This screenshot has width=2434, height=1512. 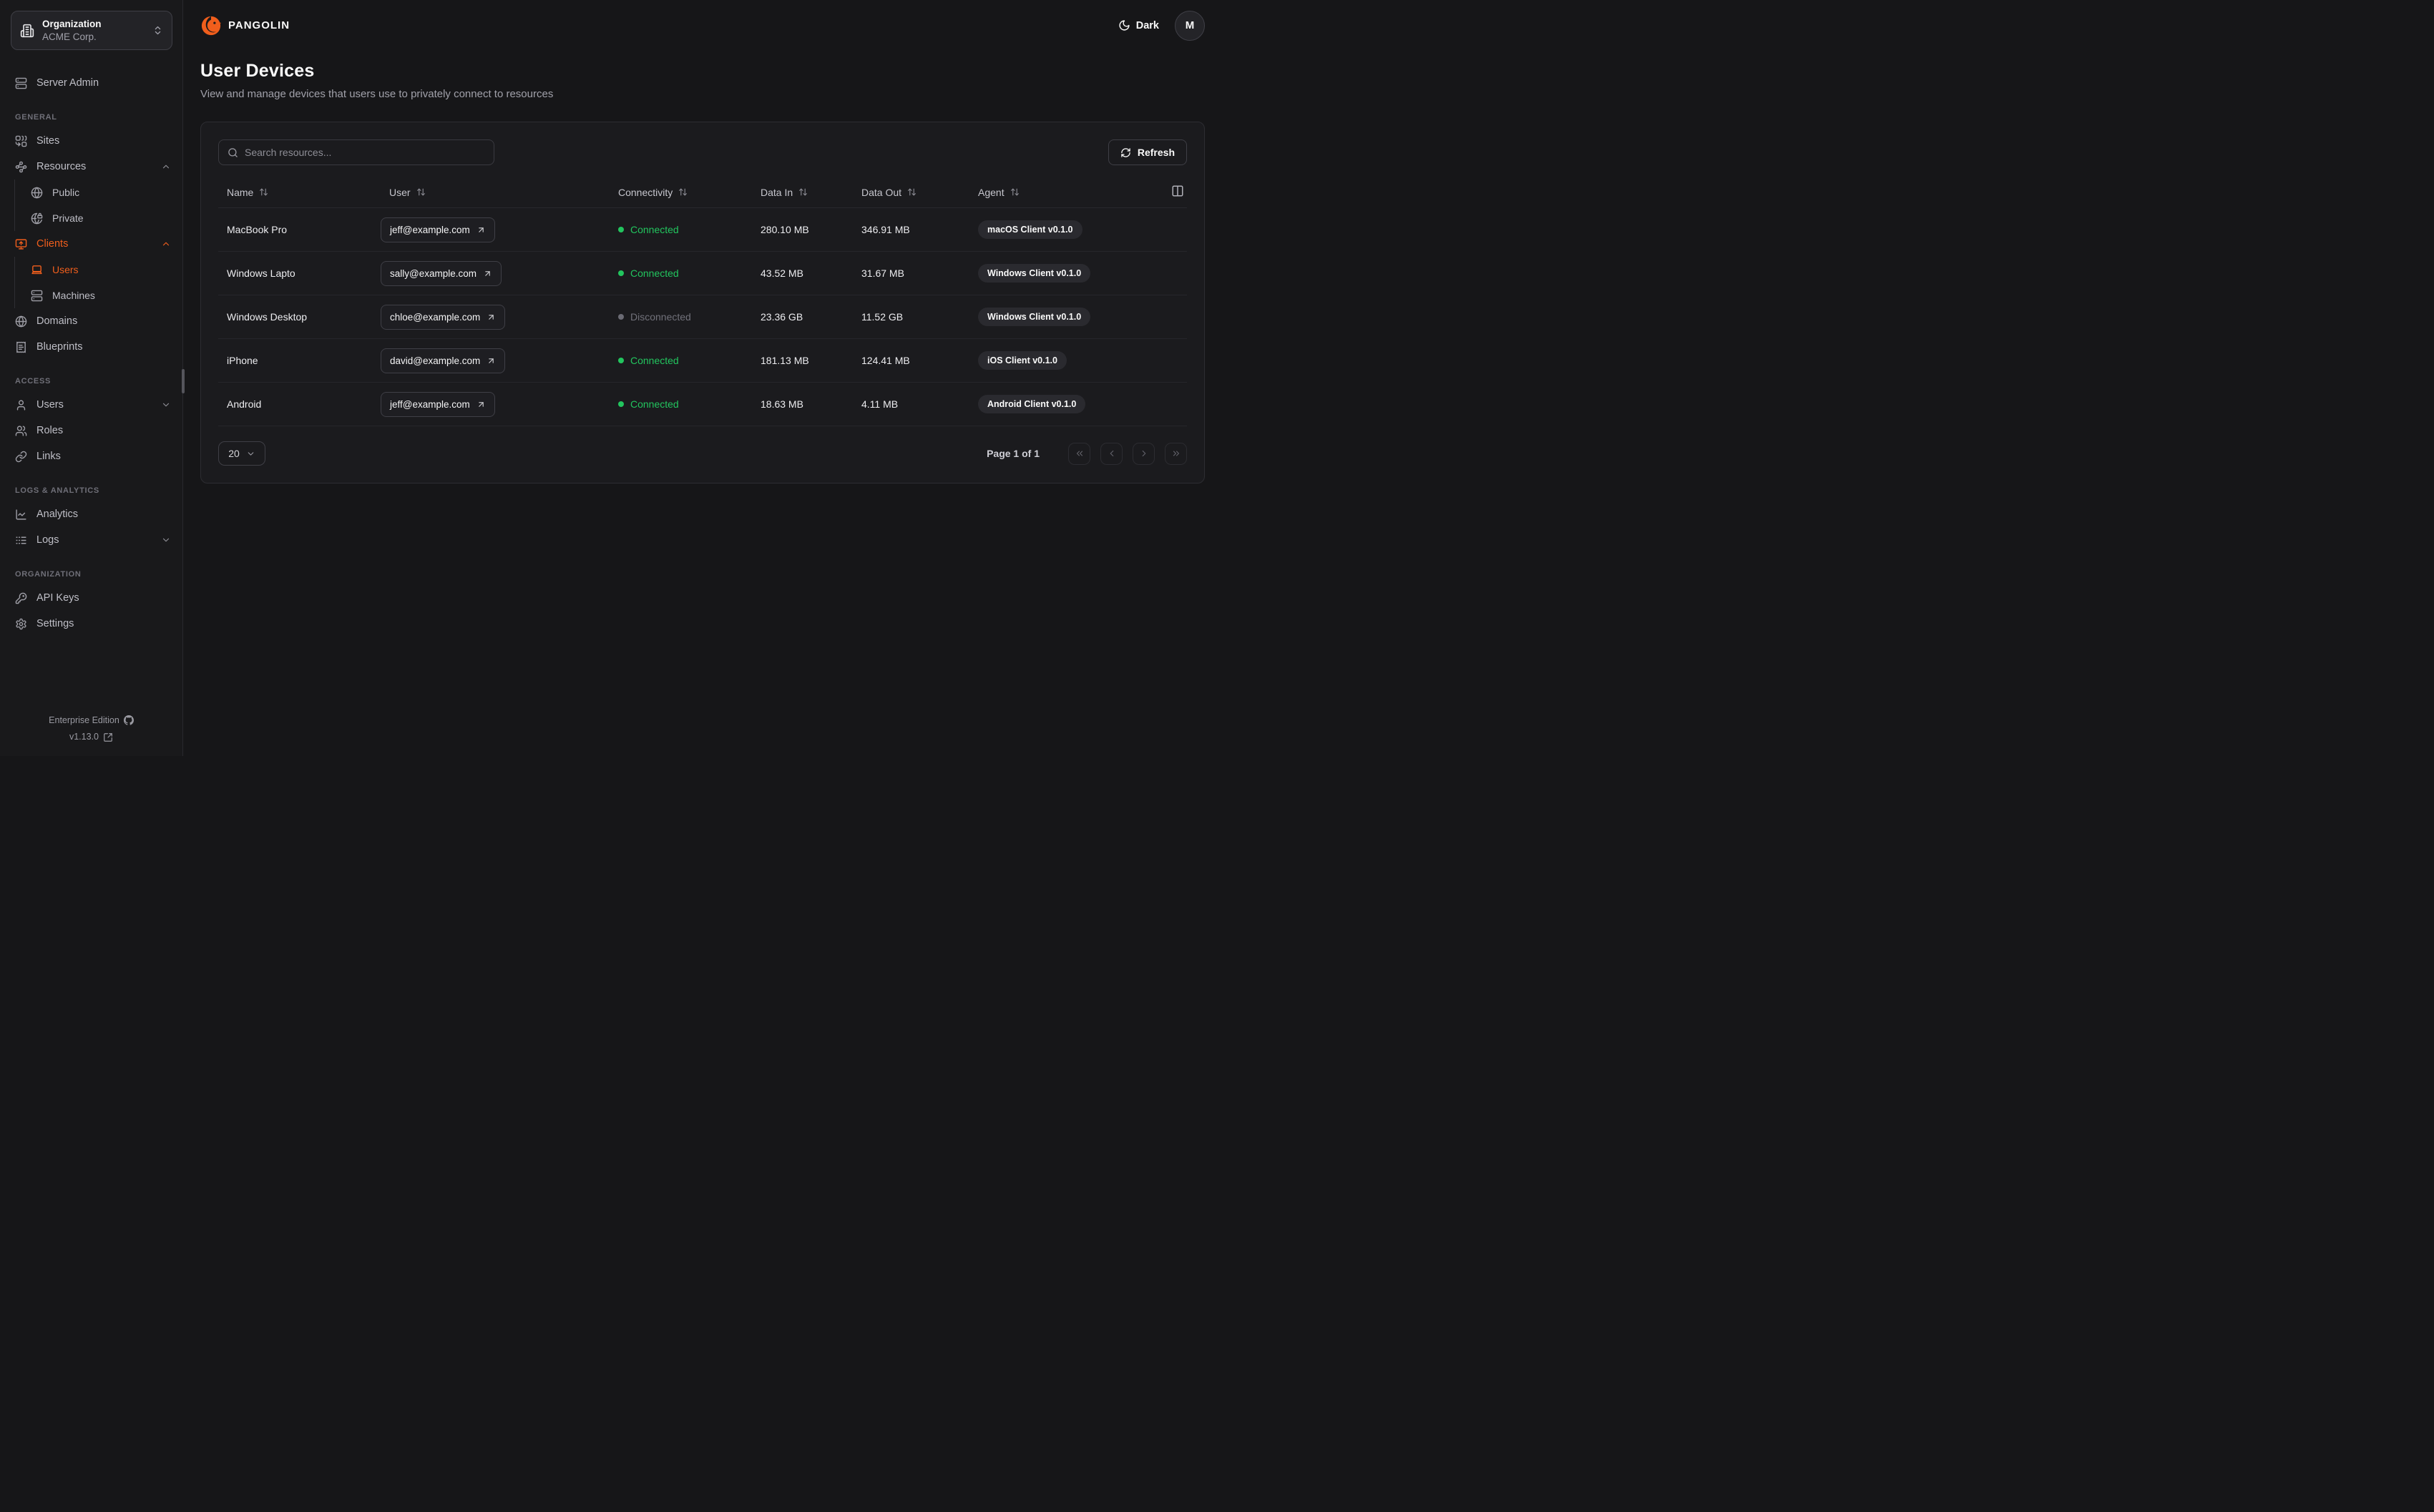 I want to click on user-email: jeff@example.com, so click(x=430, y=404).